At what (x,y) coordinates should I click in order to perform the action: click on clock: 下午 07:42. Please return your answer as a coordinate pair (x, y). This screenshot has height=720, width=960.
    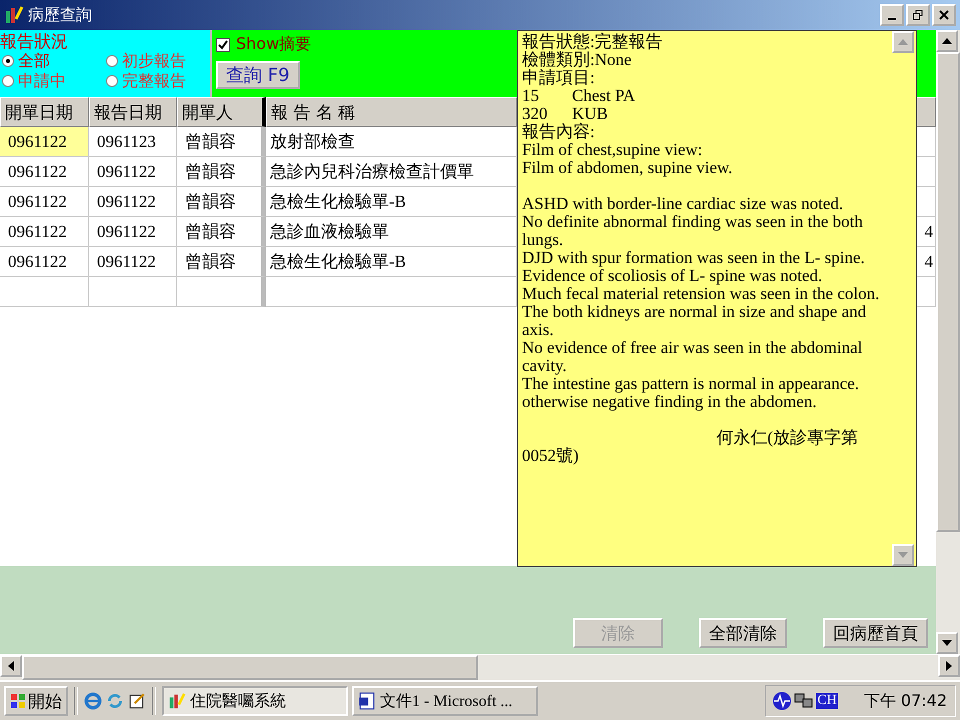
    Looking at the image, I should click on (905, 701).